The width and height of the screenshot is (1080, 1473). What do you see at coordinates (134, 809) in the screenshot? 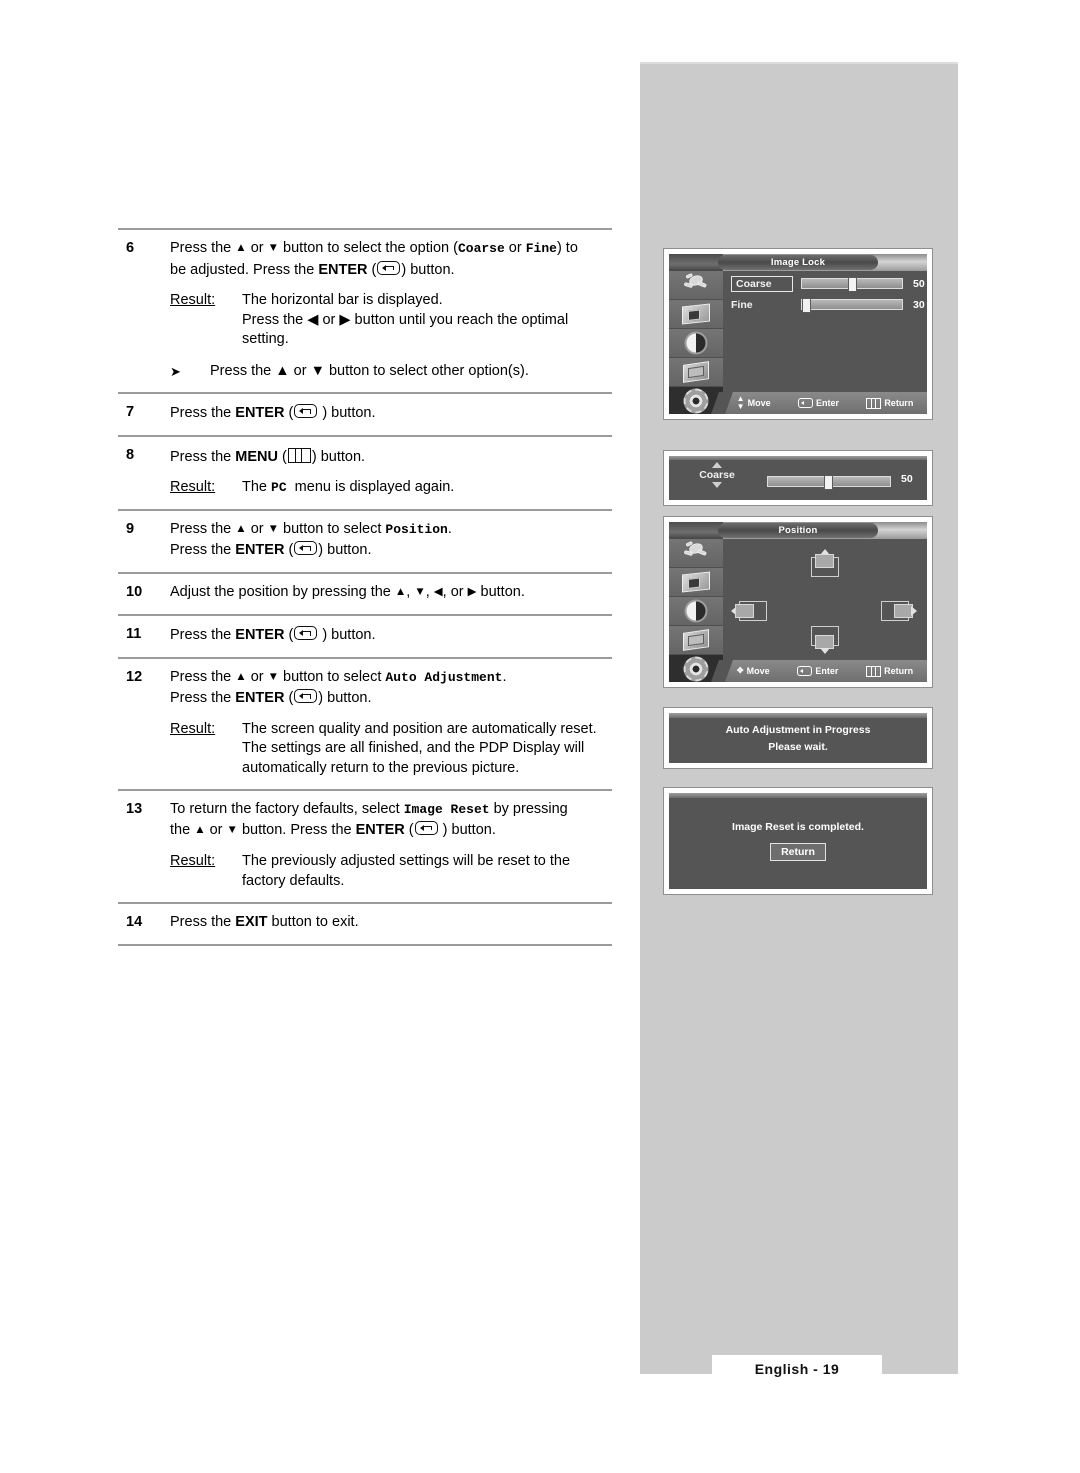
I see `step-number: 13` at bounding box center [134, 809].